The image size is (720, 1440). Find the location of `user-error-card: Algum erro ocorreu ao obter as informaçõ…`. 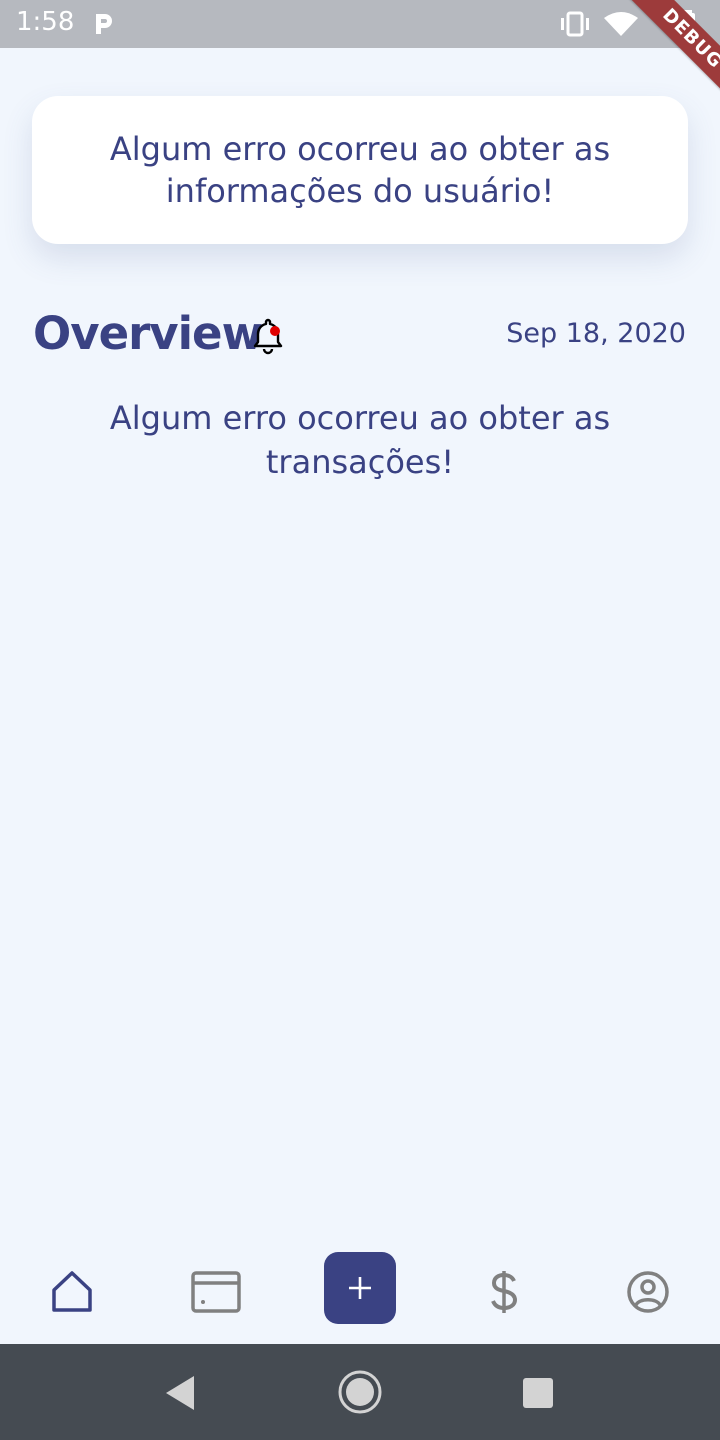

user-error-card: Algum erro ocorreu ao obter as informaçõ… is located at coordinates (360, 170).